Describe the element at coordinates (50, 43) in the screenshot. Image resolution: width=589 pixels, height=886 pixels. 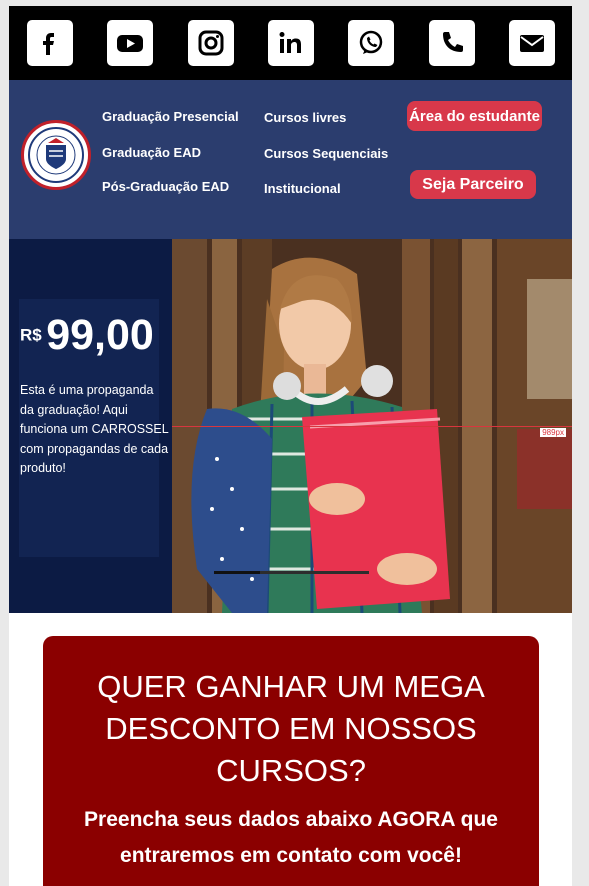
I see `facebook-icon` at that location.